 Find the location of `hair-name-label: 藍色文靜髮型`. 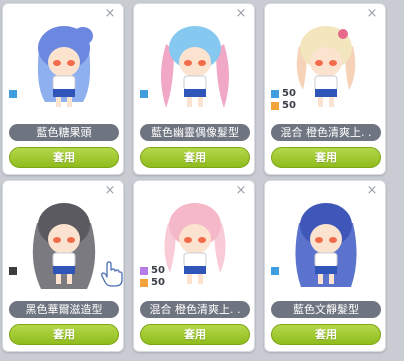

hair-name-label: 藍色文靜髮型 is located at coordinates (326, 309).